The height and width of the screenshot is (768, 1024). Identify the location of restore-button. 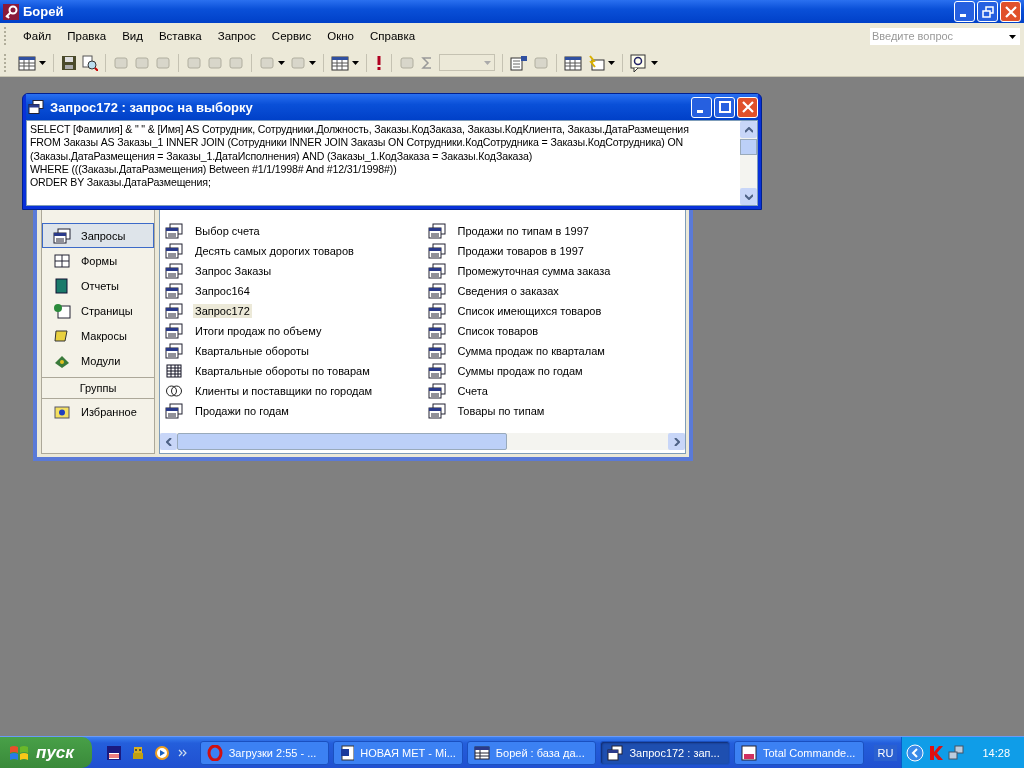
(987, 11).